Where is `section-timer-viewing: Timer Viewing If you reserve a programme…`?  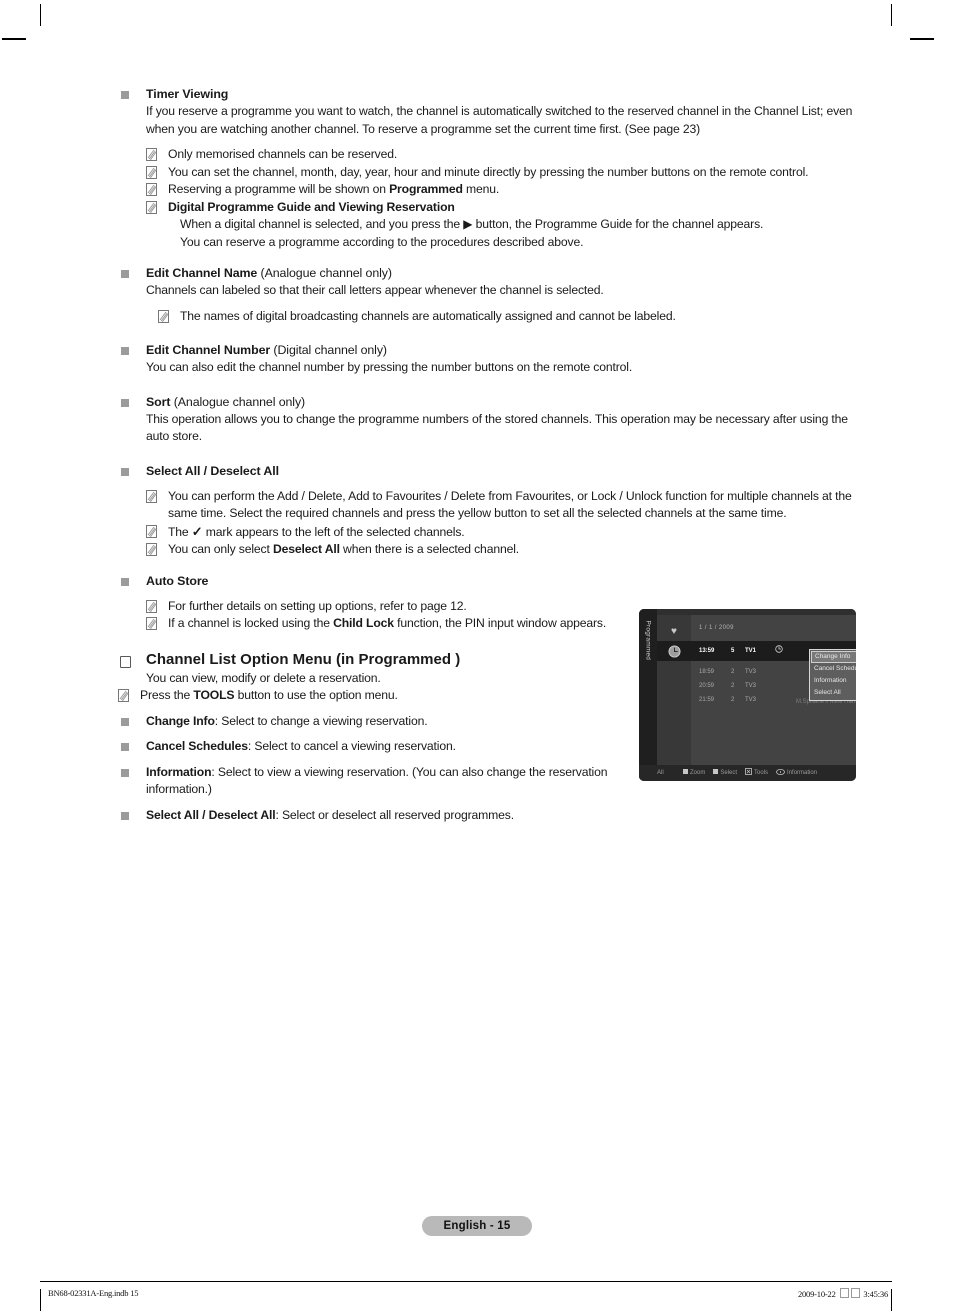 section-timer-viewing: Timer Viewing If you reserve a programme… is located at coordinates (488, 168).